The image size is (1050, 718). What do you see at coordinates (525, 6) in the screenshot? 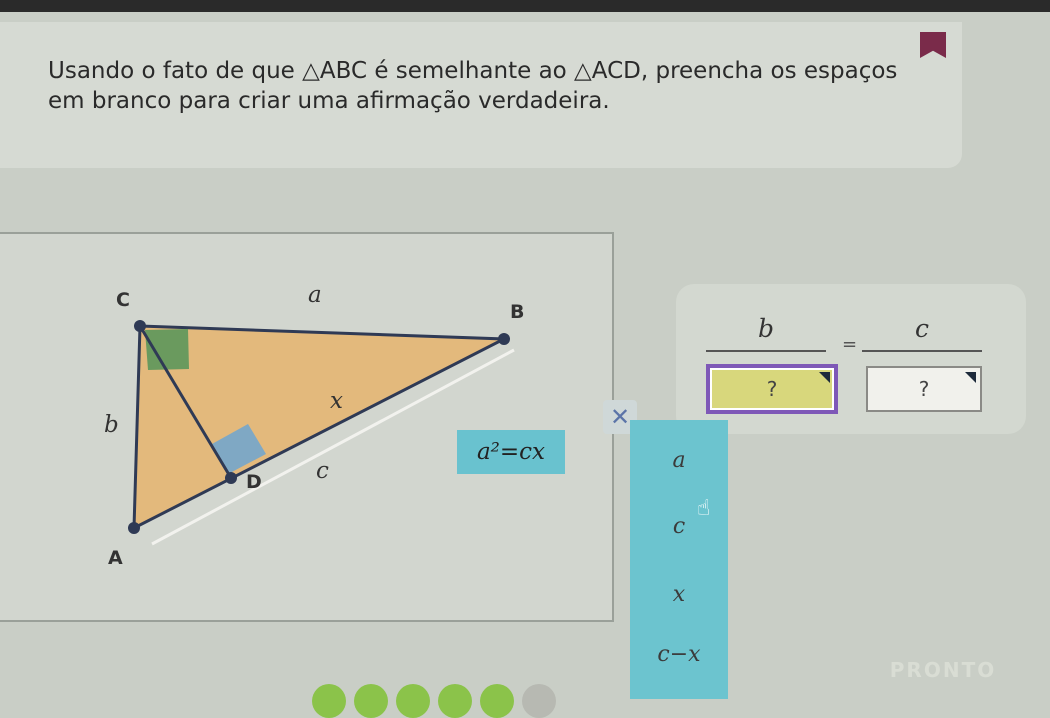
I see `top-bar` at bounding box center [525, 6].